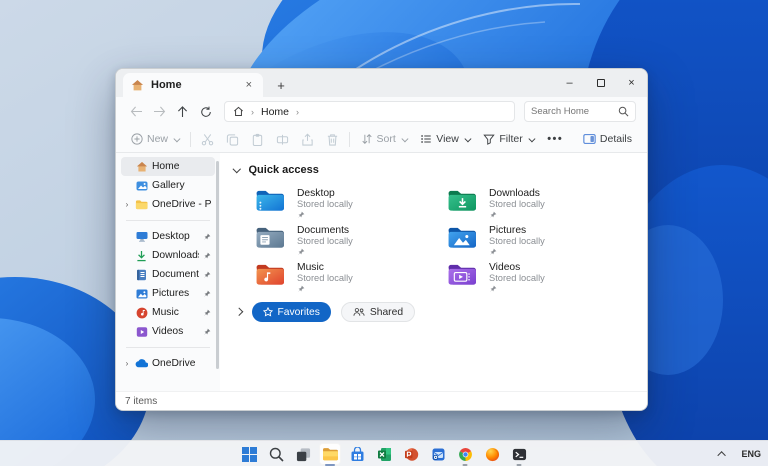 The image size is (768, 466). Describe the element at coordinates (751, 454) in the screenshot. I see `language-indicator: ENG` at that location.